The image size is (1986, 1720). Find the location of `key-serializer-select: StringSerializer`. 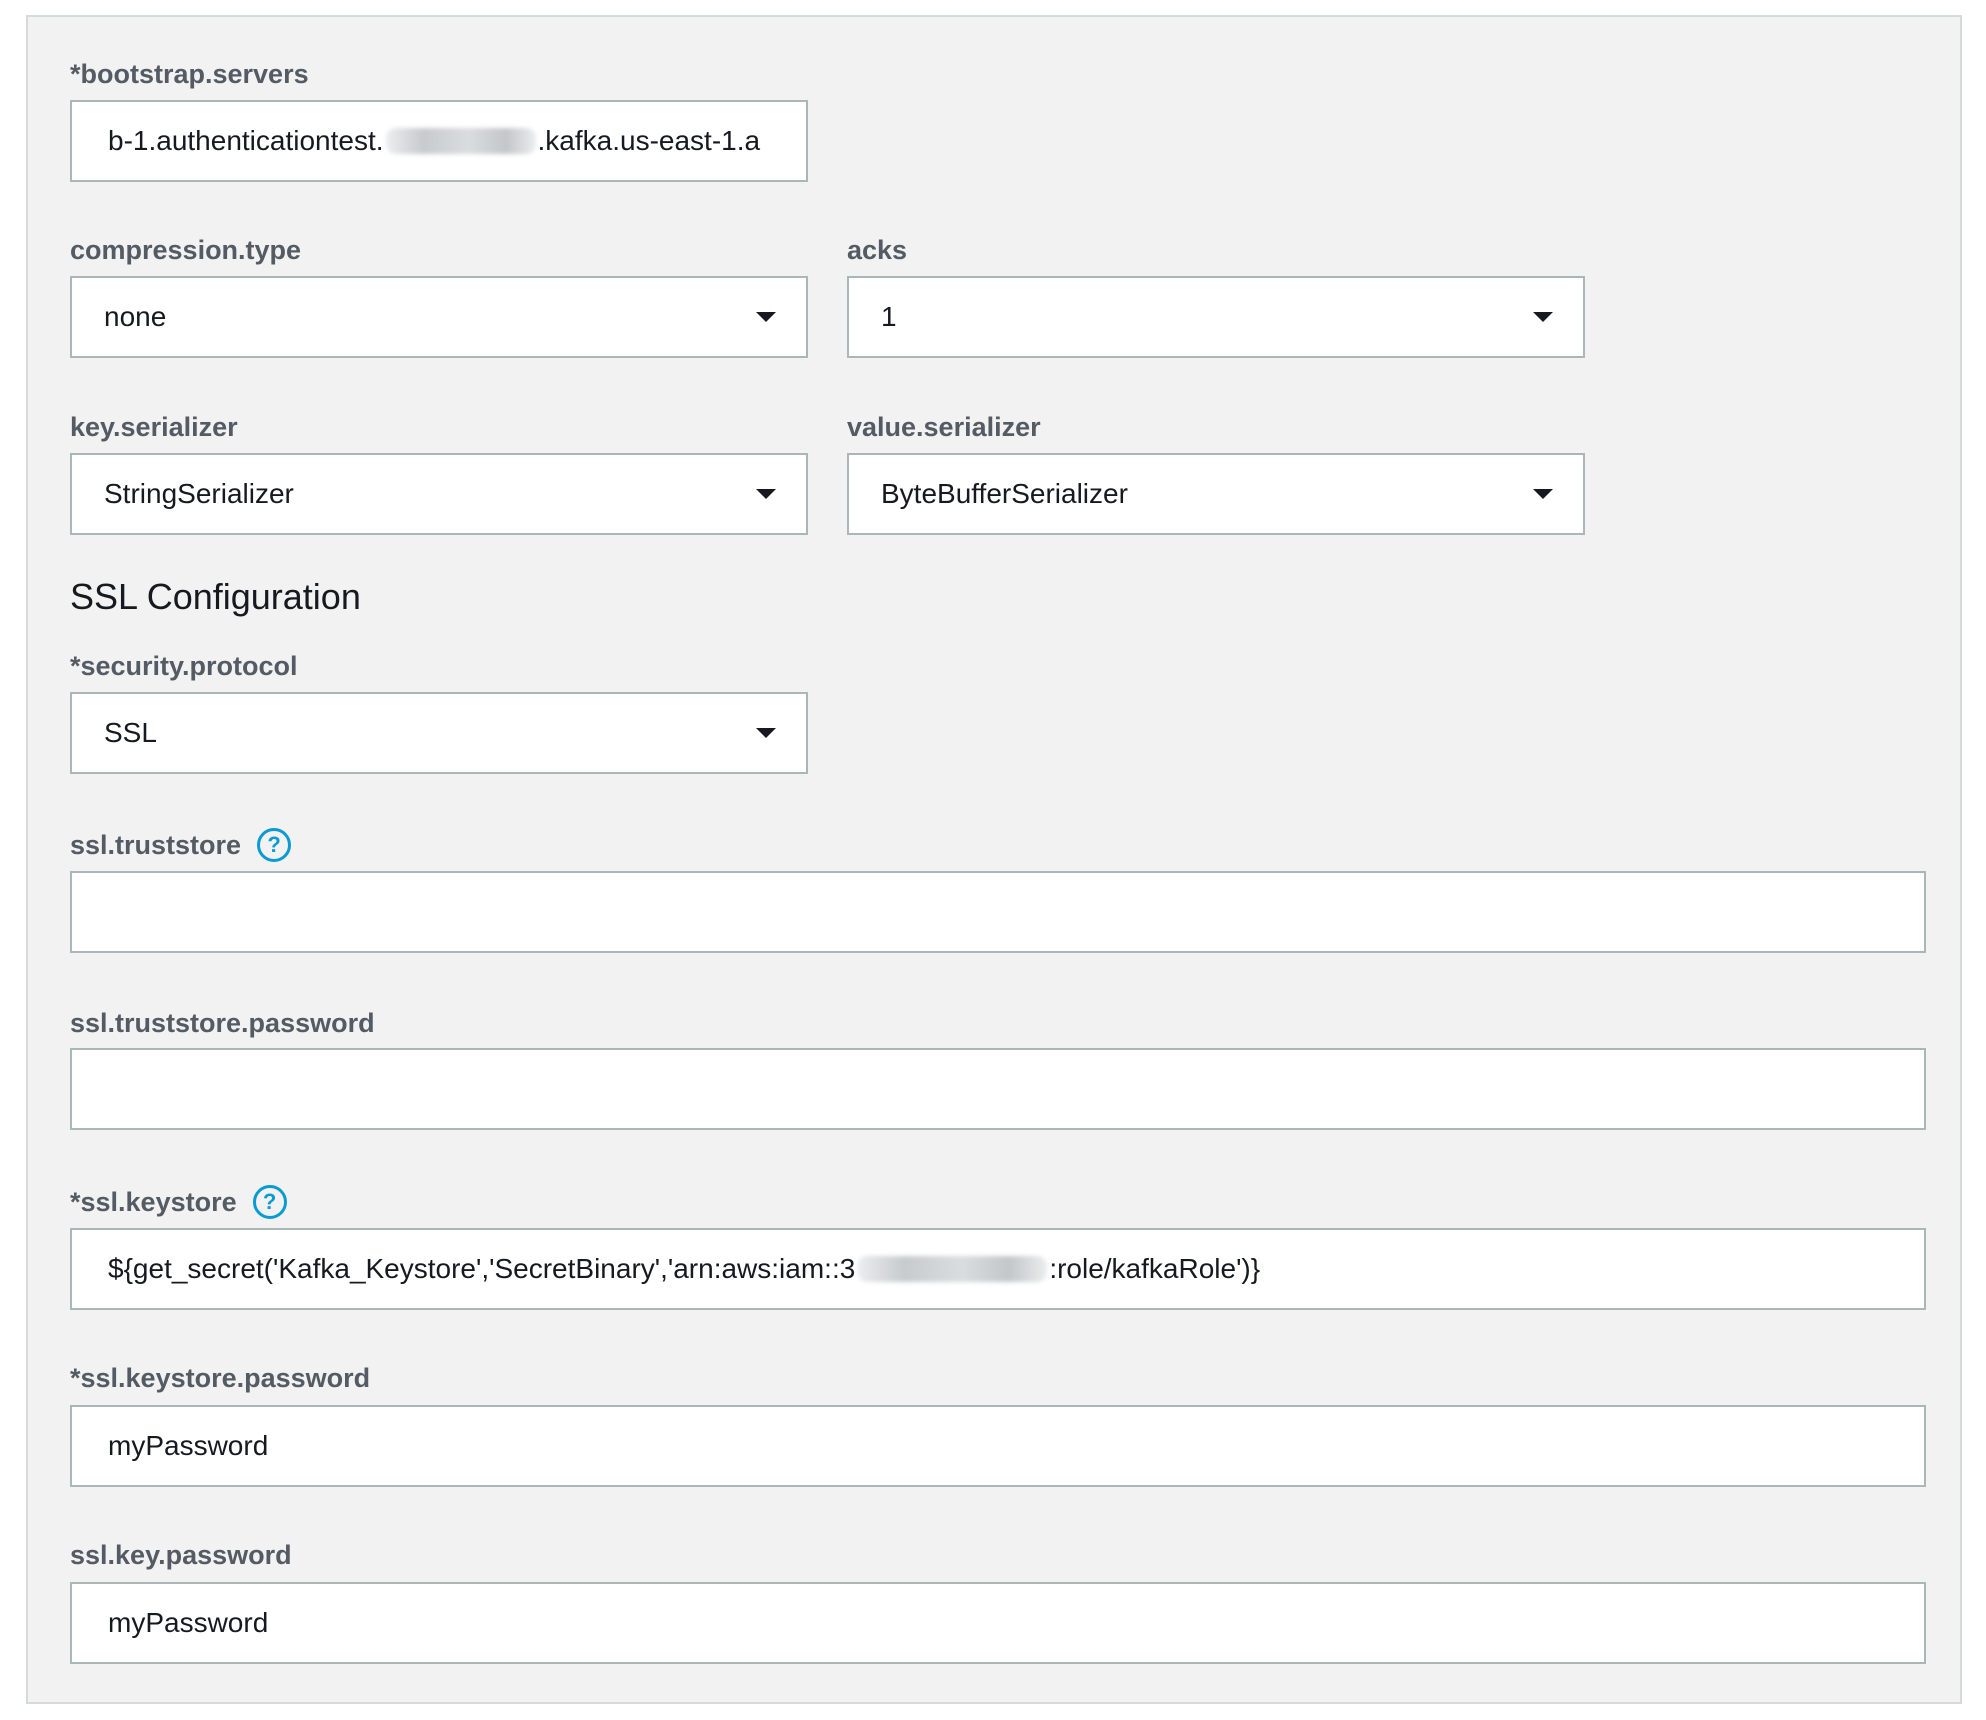

key-serializer-select: StringSerializer is located at coordinates (439, 494).